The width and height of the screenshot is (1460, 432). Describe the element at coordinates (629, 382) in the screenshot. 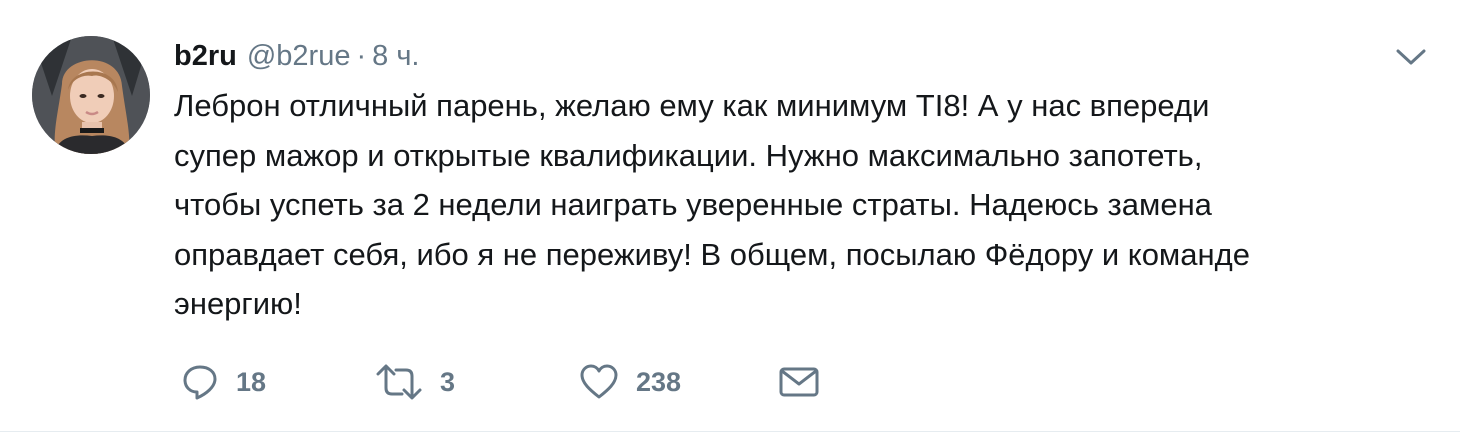

I see `like-button: 238` at that location.